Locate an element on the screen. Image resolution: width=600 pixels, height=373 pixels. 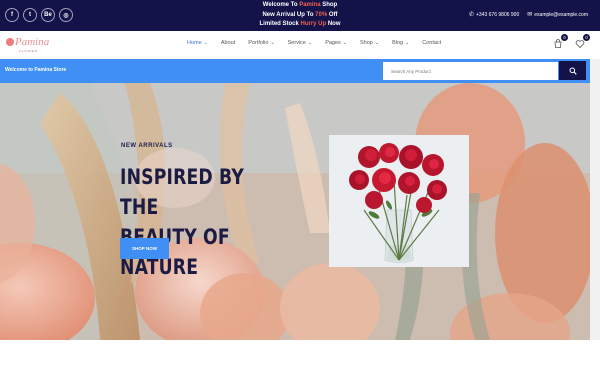
page-scrollbar is located at coordinates (595, 199).